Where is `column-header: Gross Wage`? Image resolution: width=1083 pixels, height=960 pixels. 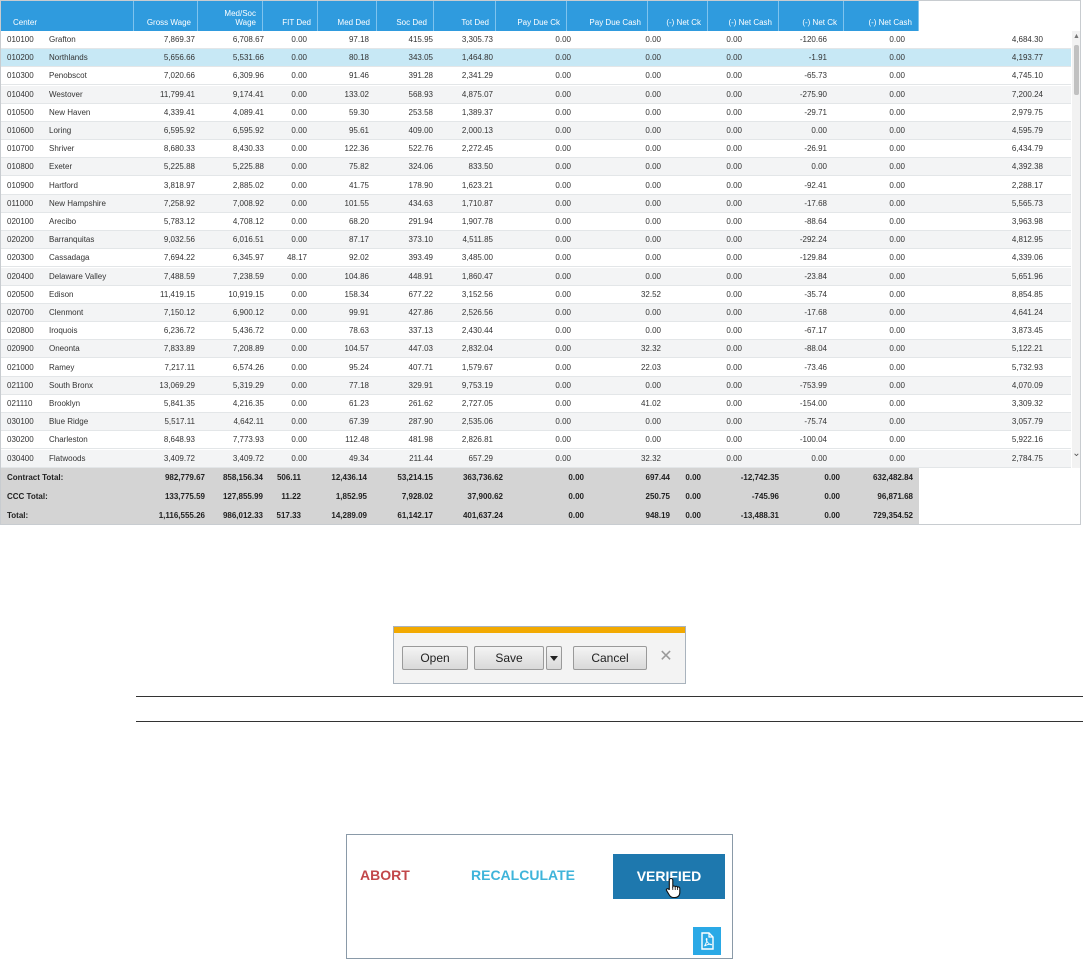
column-header: Gross Wage is located at coordinates (166, 16).